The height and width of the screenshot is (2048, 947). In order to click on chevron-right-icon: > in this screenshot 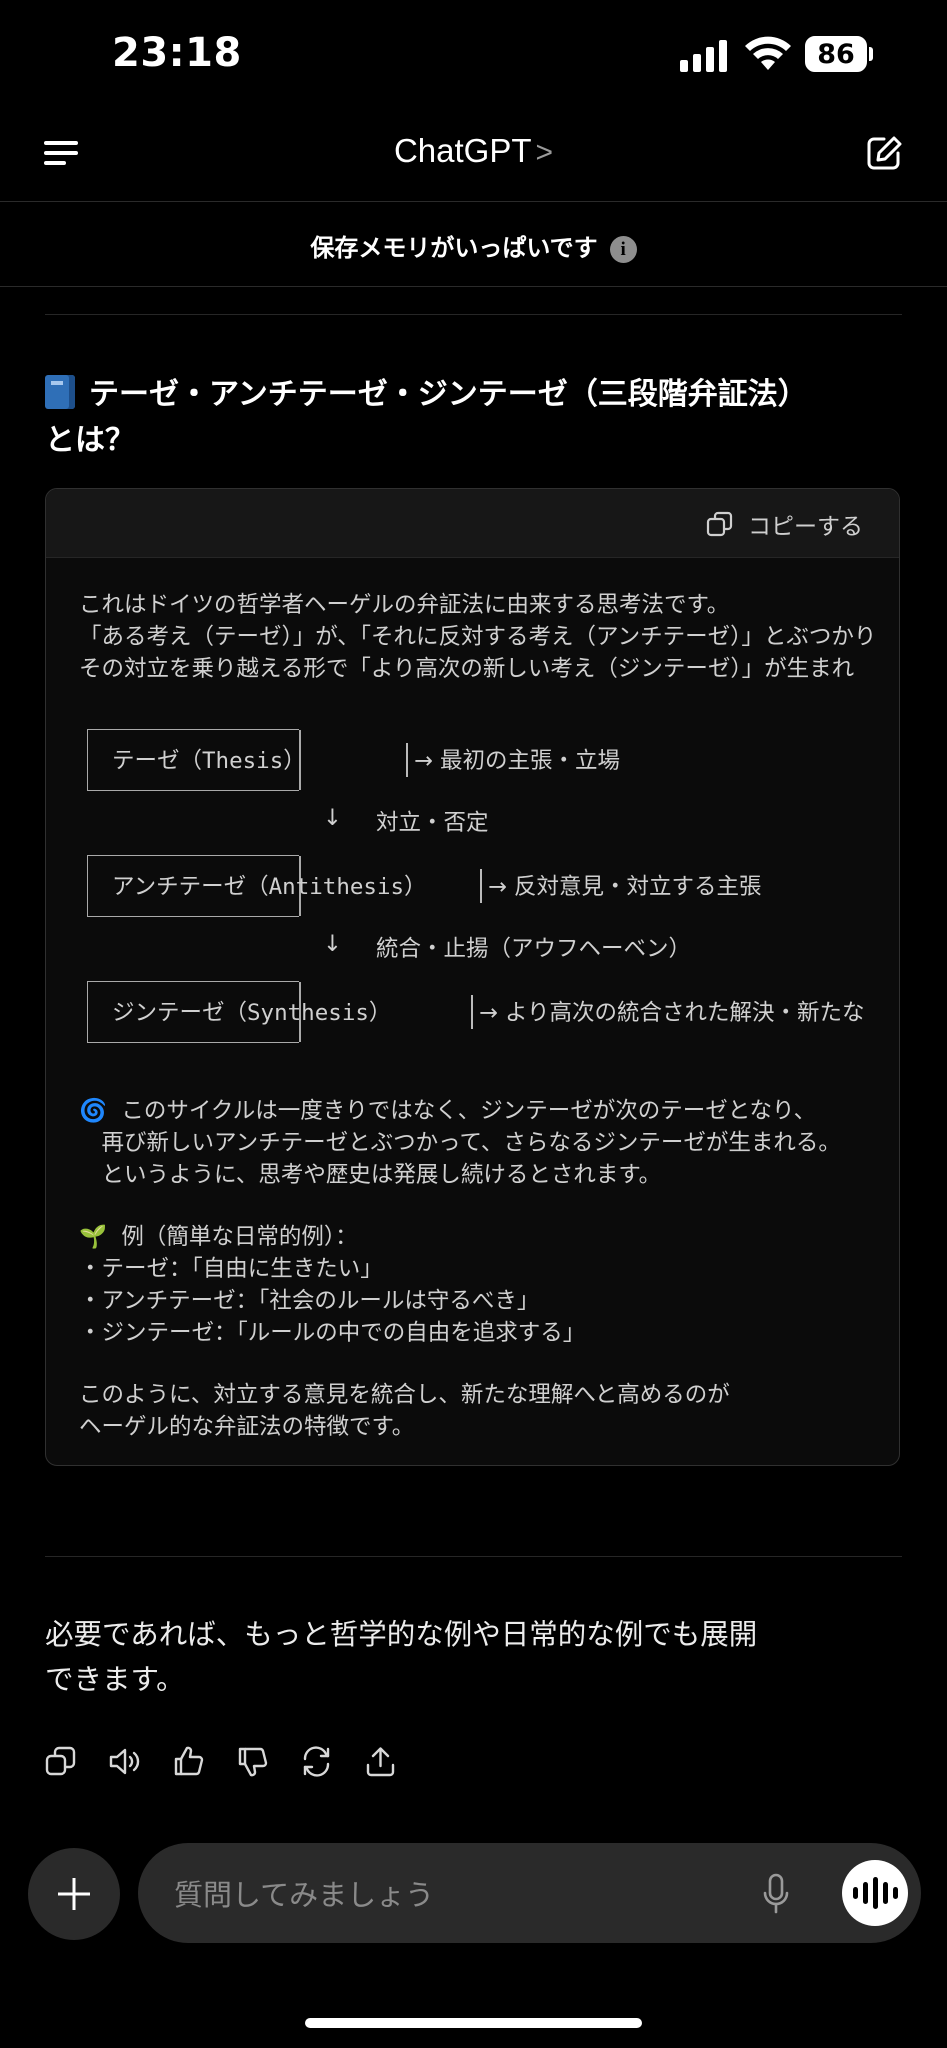, I will do `click(544, 152)`.